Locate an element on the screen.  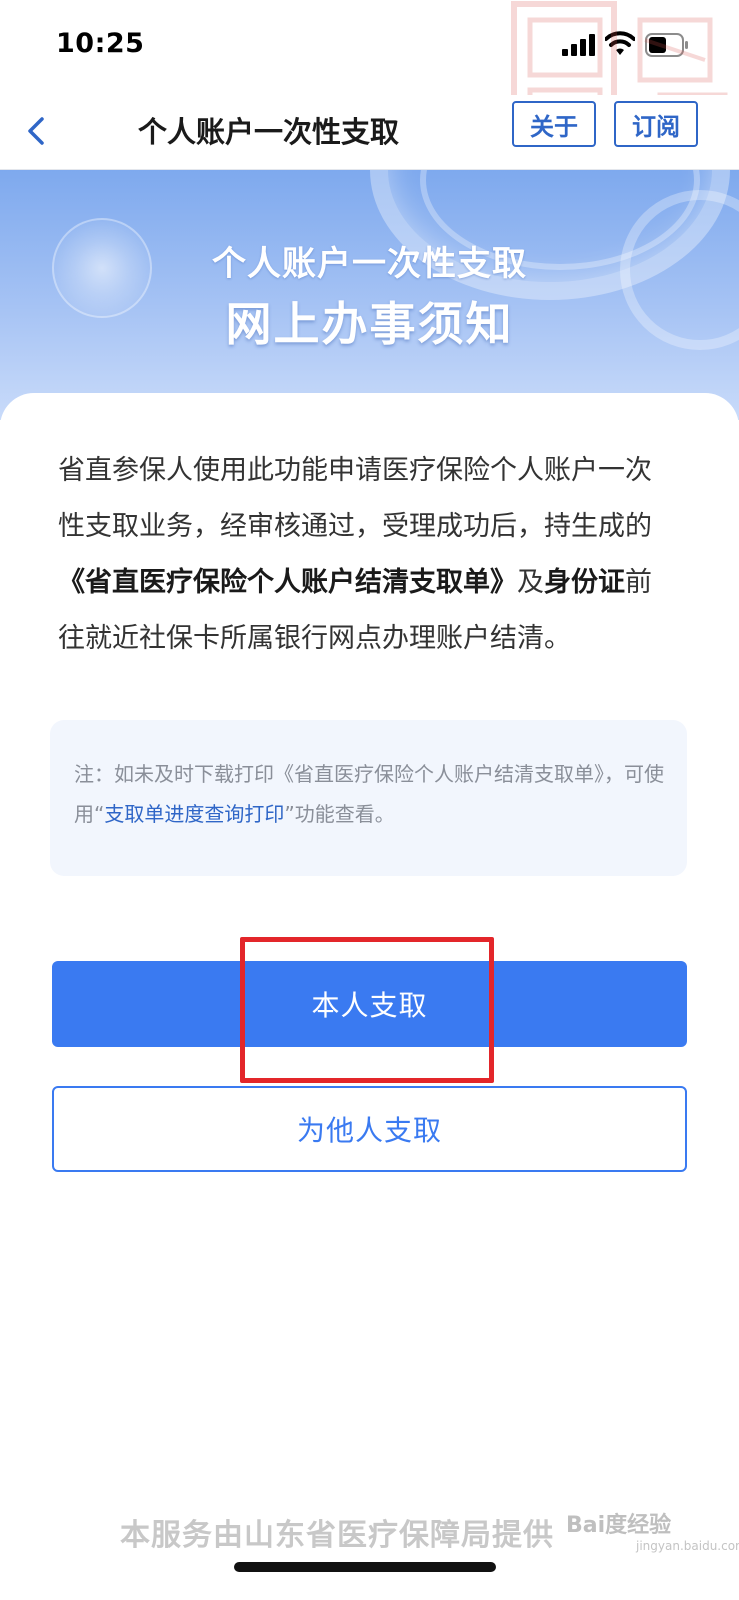
app-header: 个人账户一次性支取 关于 订阅 is located at coordinates (369, 132).